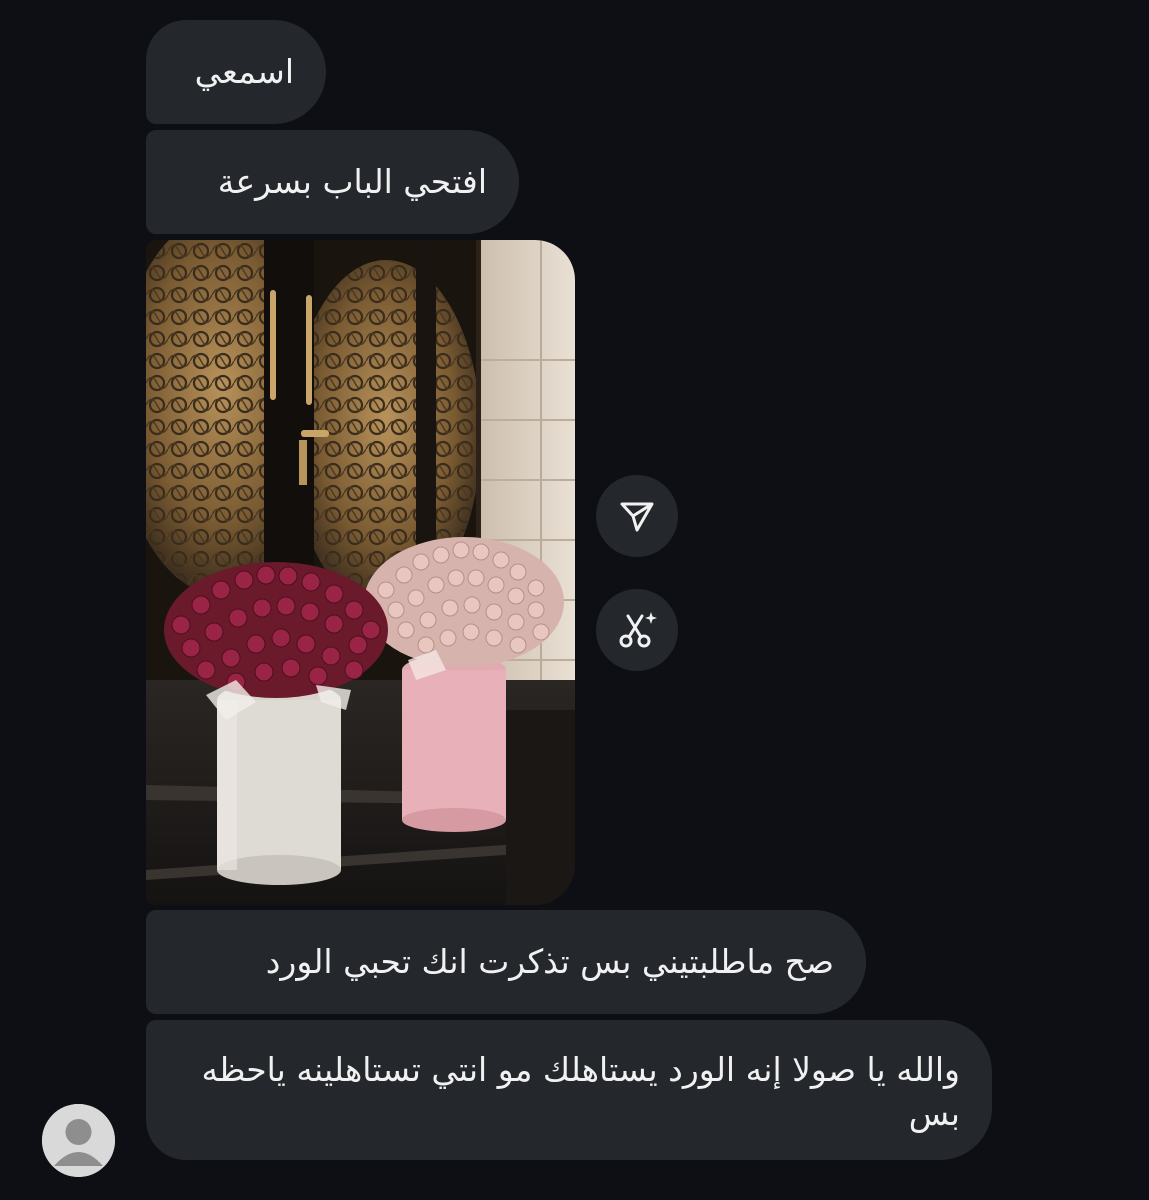 The image size is (1149, 1200). Describe the element at coordinates (352, 181) in the screenshot. I see `message-text: افتحي الباب بسرعة` at that location.